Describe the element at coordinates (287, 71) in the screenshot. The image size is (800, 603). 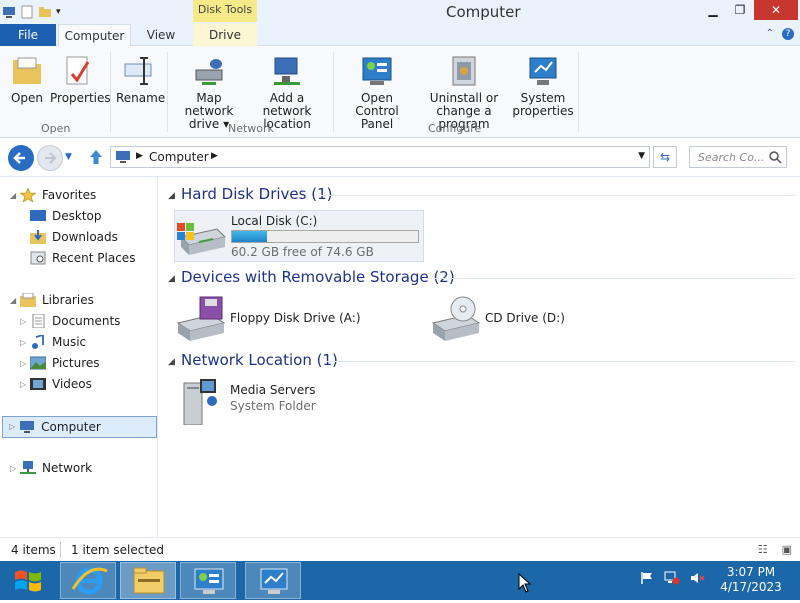
I see `add-network-location-icon` at that location.